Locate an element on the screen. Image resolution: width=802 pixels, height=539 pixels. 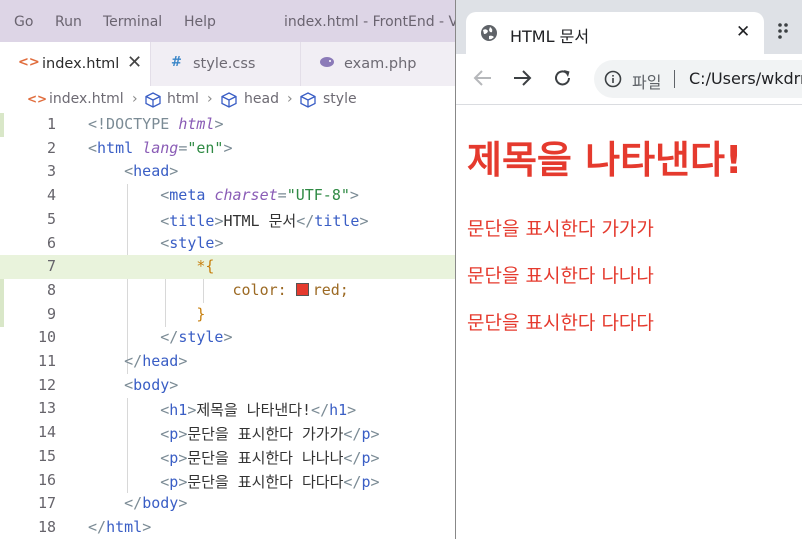
code-token: red; is located at coordinates (330, 289).